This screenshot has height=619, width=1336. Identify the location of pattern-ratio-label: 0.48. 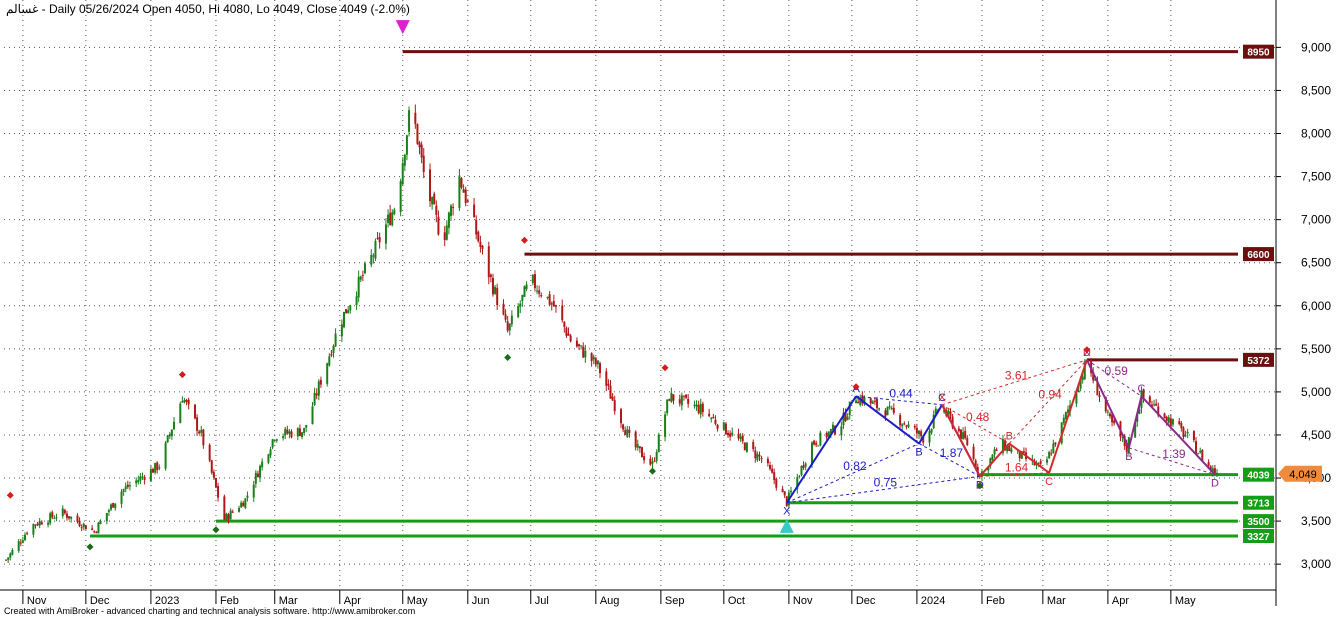
(978, 417).